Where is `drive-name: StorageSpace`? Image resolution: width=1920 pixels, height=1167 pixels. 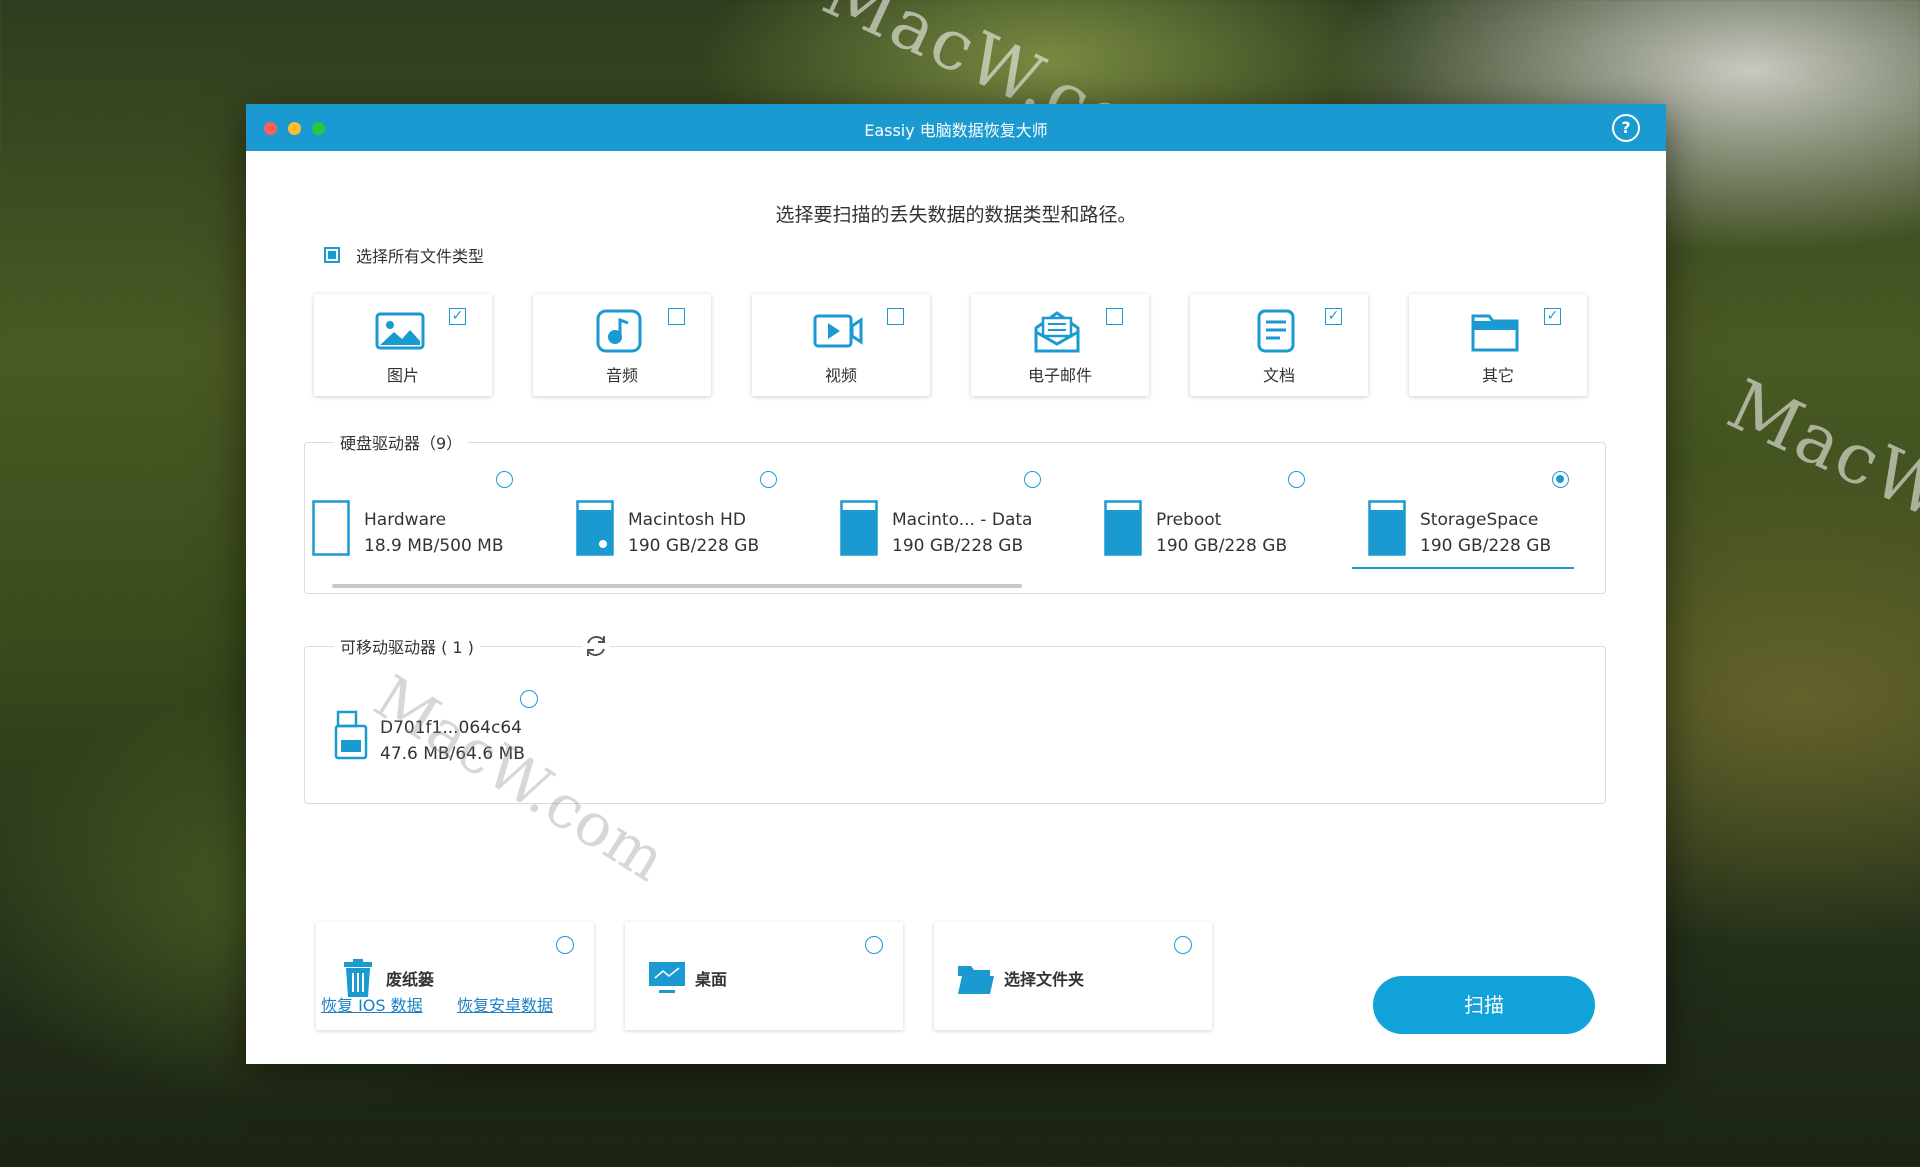
drive-name: StorageSpace is located at coordinates (1479, 520).